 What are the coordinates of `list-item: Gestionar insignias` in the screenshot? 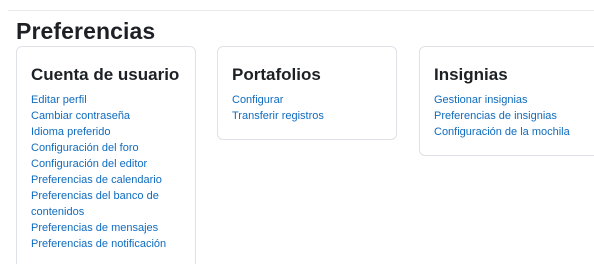 It's located at (514, 100).